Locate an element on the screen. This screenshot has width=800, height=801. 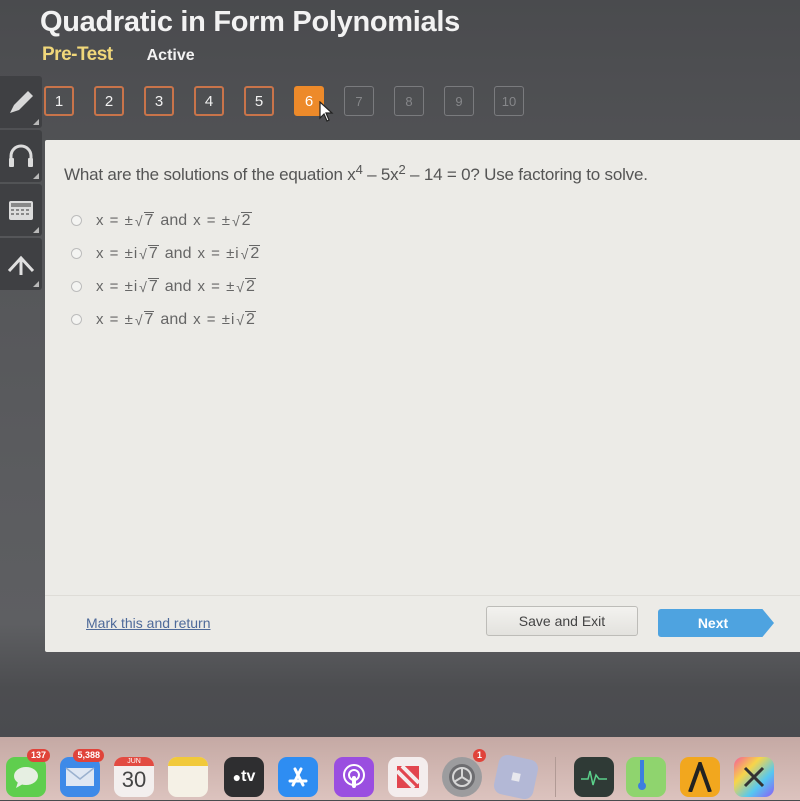
apple-tv-icon: ● is located at coordinates (237, 777).